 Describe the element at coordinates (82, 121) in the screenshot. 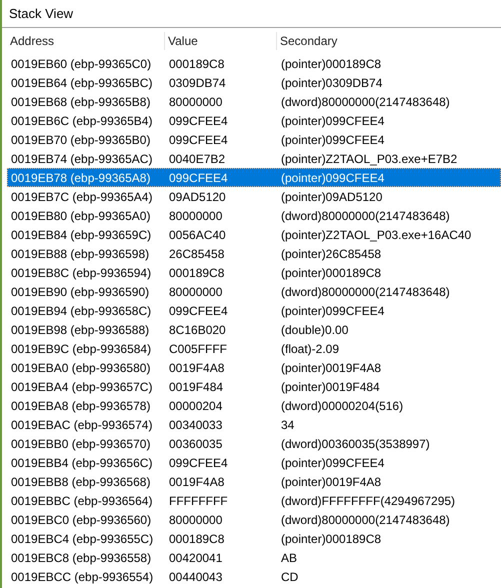

I see `address-cell-text: 0019EB6C (ebp-99365B4)` at that location.